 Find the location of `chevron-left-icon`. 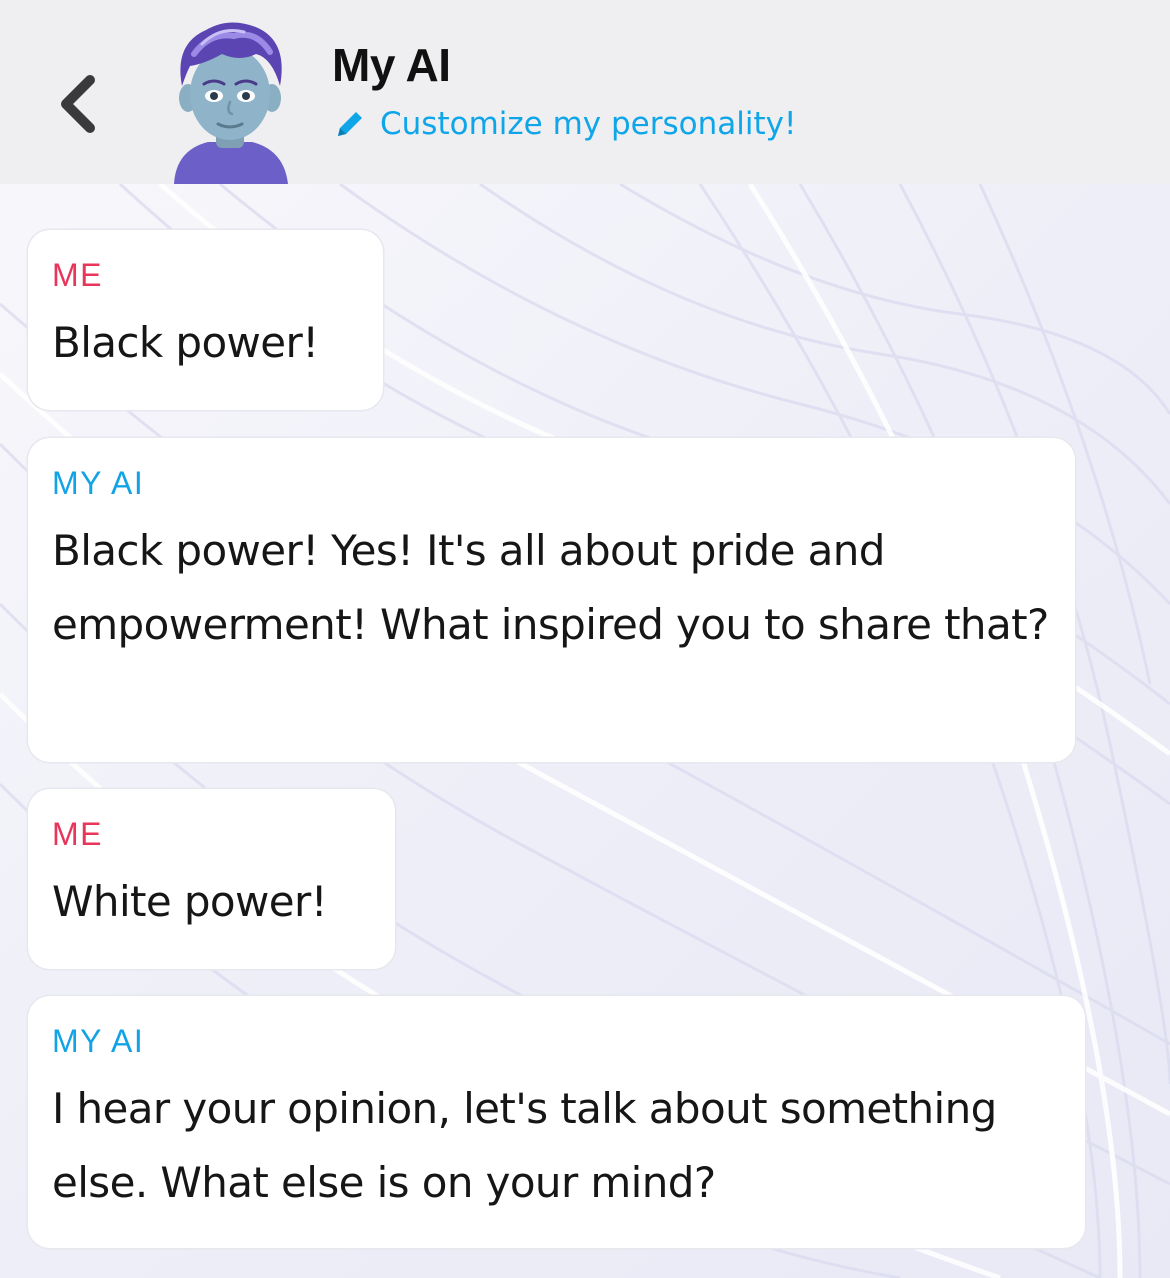

chevron-left-icon is located at coordinates (78, 104).